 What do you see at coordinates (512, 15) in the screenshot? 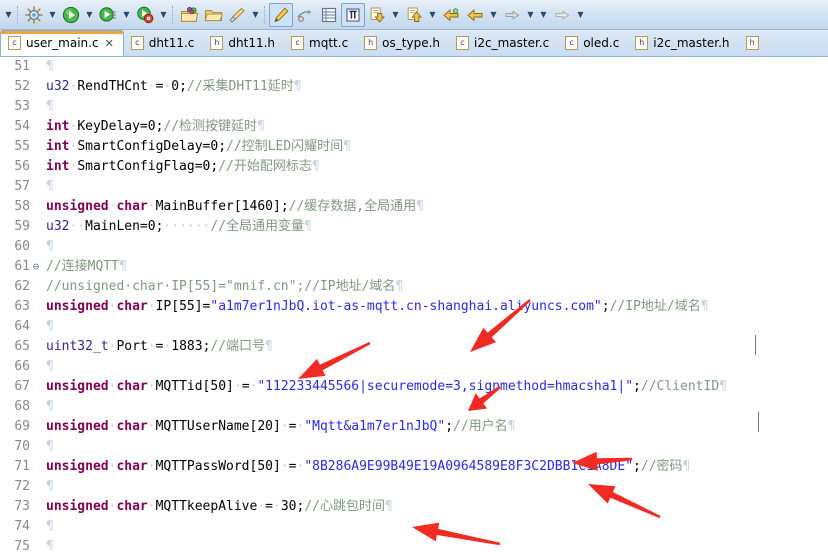
I see `forward-icon` at bounding box center [512, 15].